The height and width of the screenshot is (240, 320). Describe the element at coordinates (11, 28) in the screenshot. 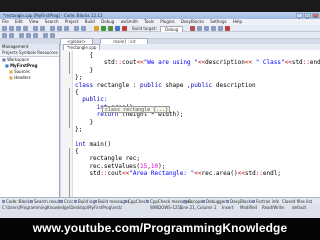

I see `open-file-icon` at that location.